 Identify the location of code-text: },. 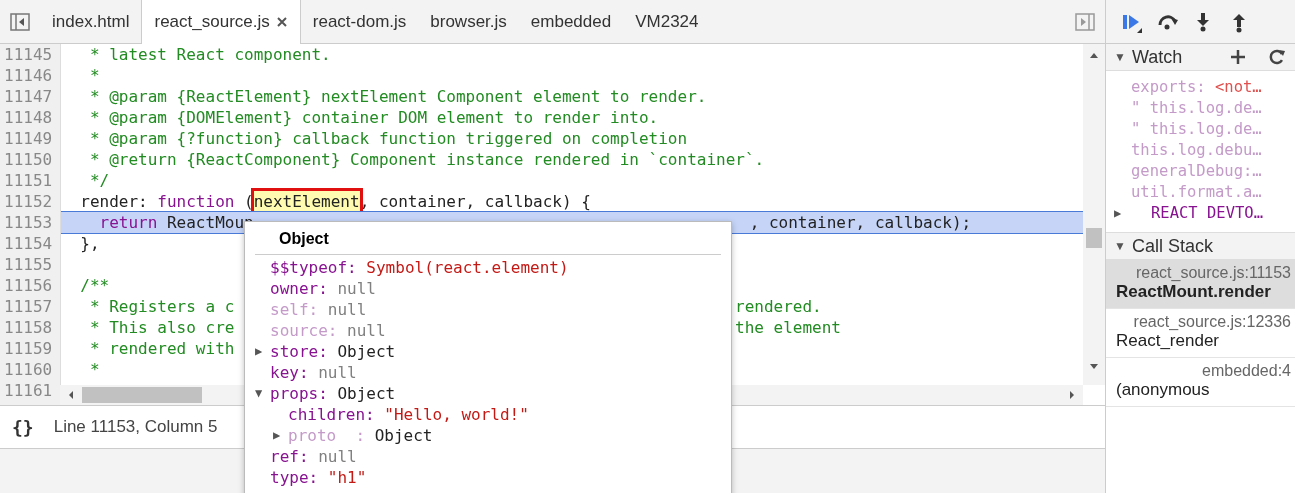
(89, 243).